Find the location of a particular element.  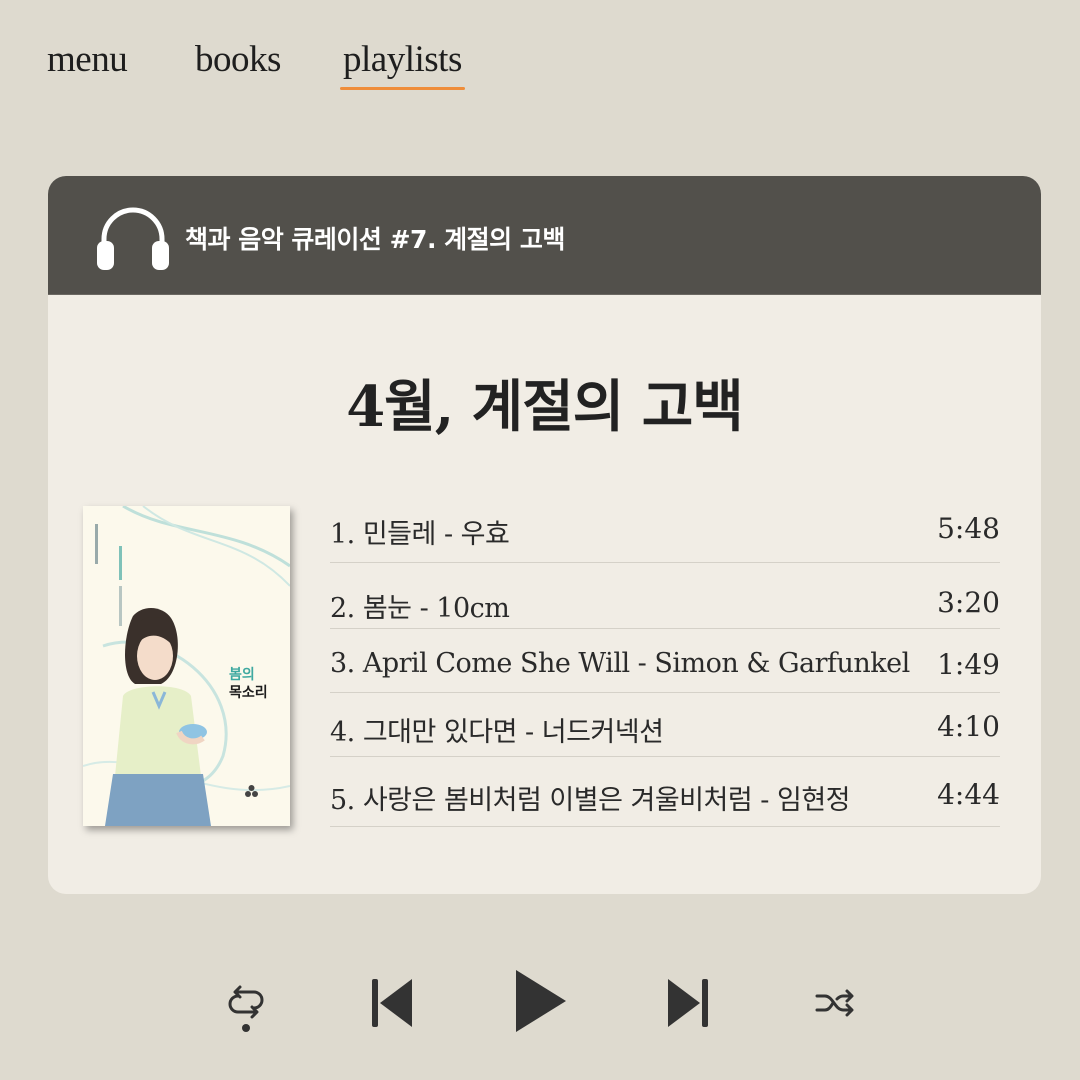

headphones-icon is located at coordinates (133, 238).